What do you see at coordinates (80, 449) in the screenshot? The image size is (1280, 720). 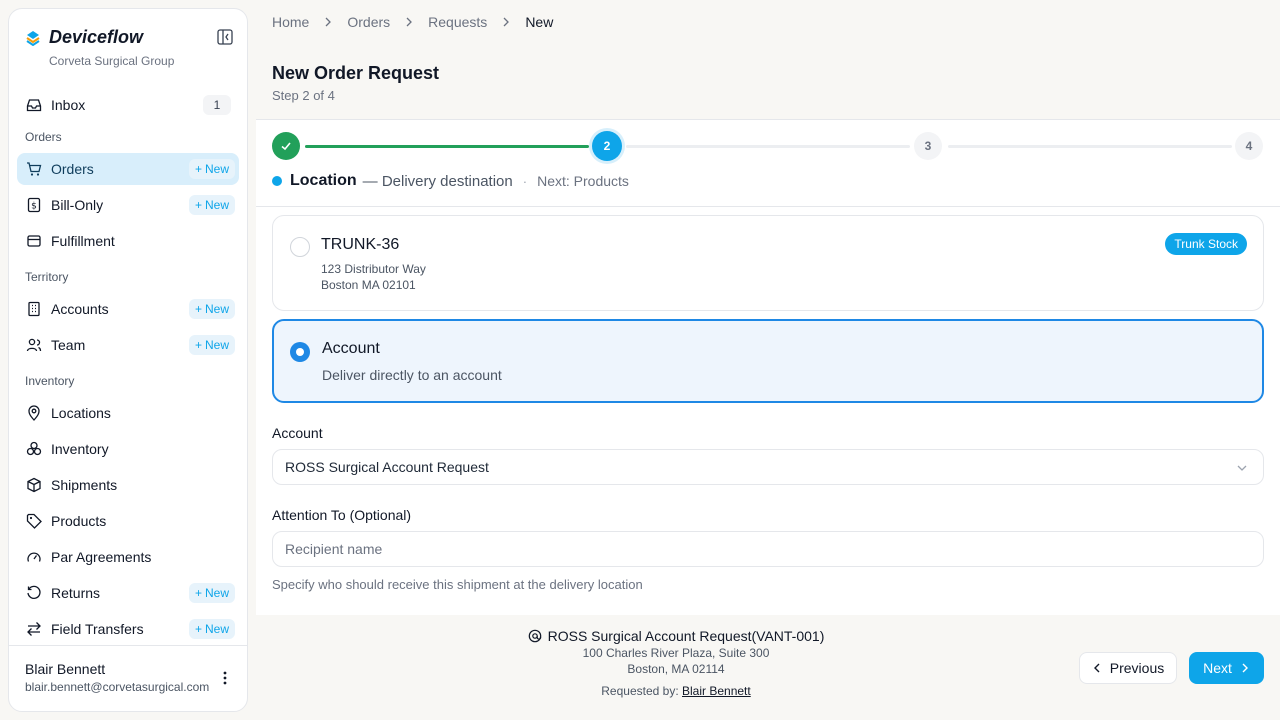 I see `sidebar-item-label: Inventory` at bounding box center [80, 449].